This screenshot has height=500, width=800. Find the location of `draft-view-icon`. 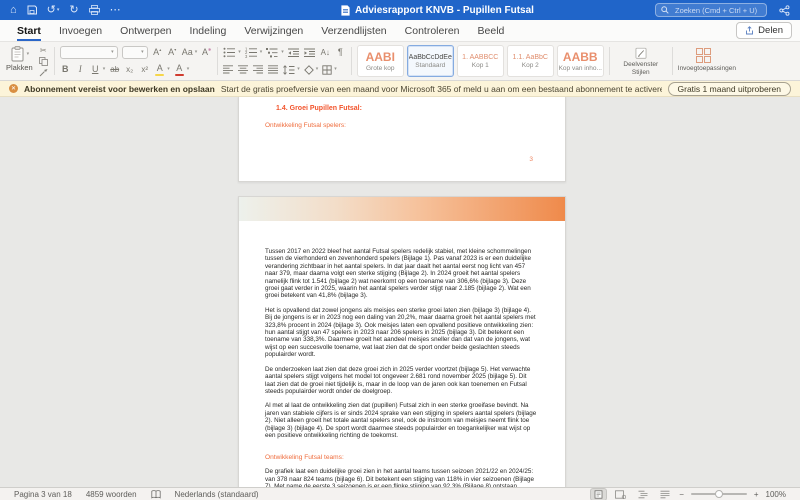

draft-view-icon is located at coordinates (664, 494).